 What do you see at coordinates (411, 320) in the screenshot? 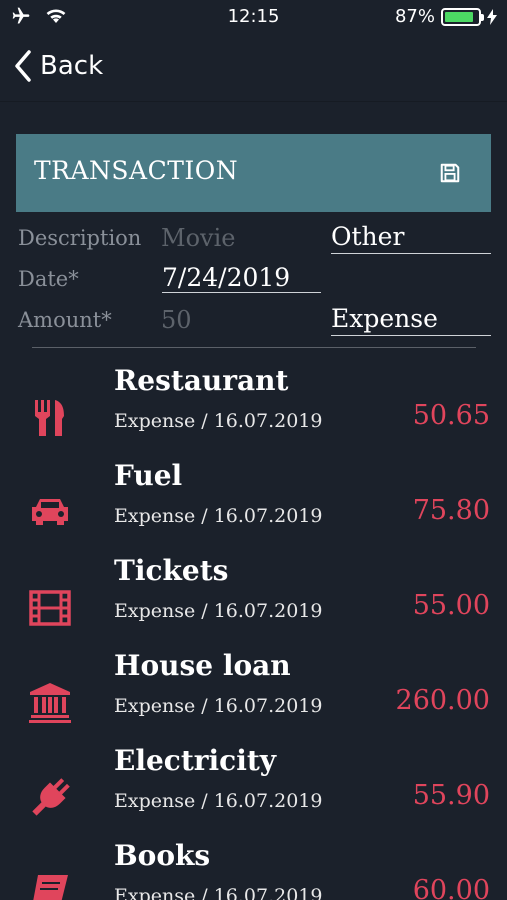
I see `type-select: Expense` at bounding box center [411, 320].